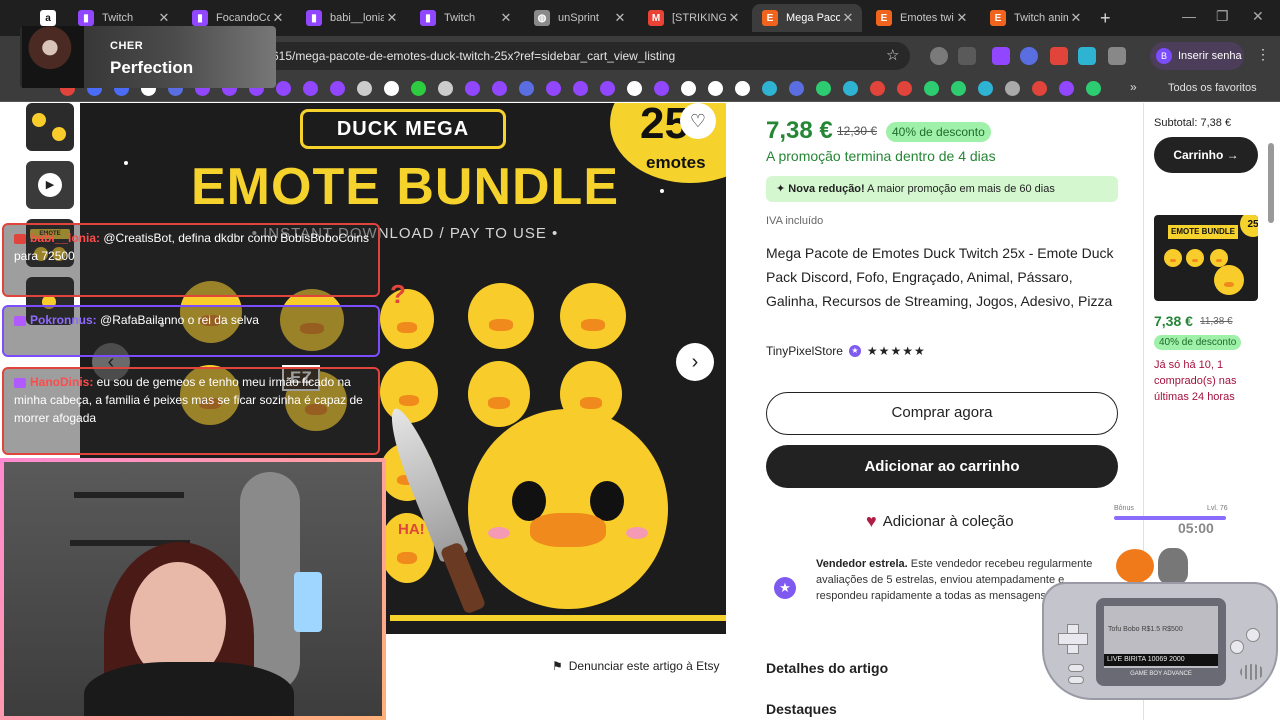 The image size is (1280, 720). Describe the element at coordinates (799, 130) in the screenshot. I see `price: 7,38 €` at that location.